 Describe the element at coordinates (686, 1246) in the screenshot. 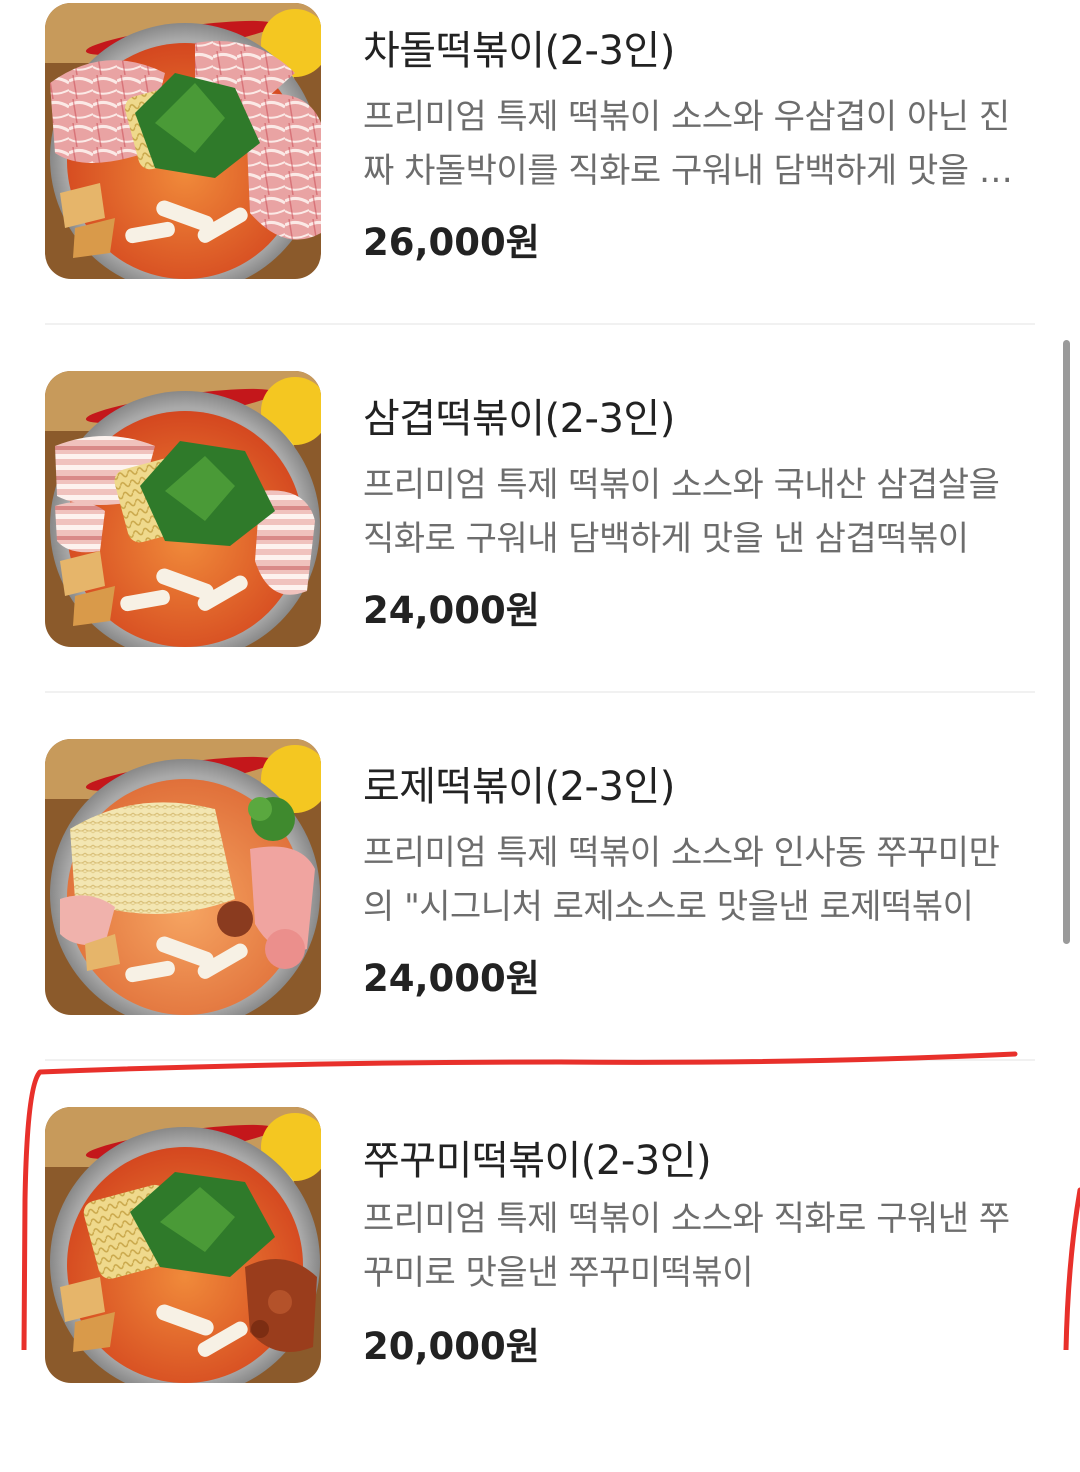

I see `menu-item-description: 프리미엄 특제 떡볶이 소스와 직화로 구워낸 쭈꾸미로 맛을낸 쭈꾸미떡볶이` at that location.